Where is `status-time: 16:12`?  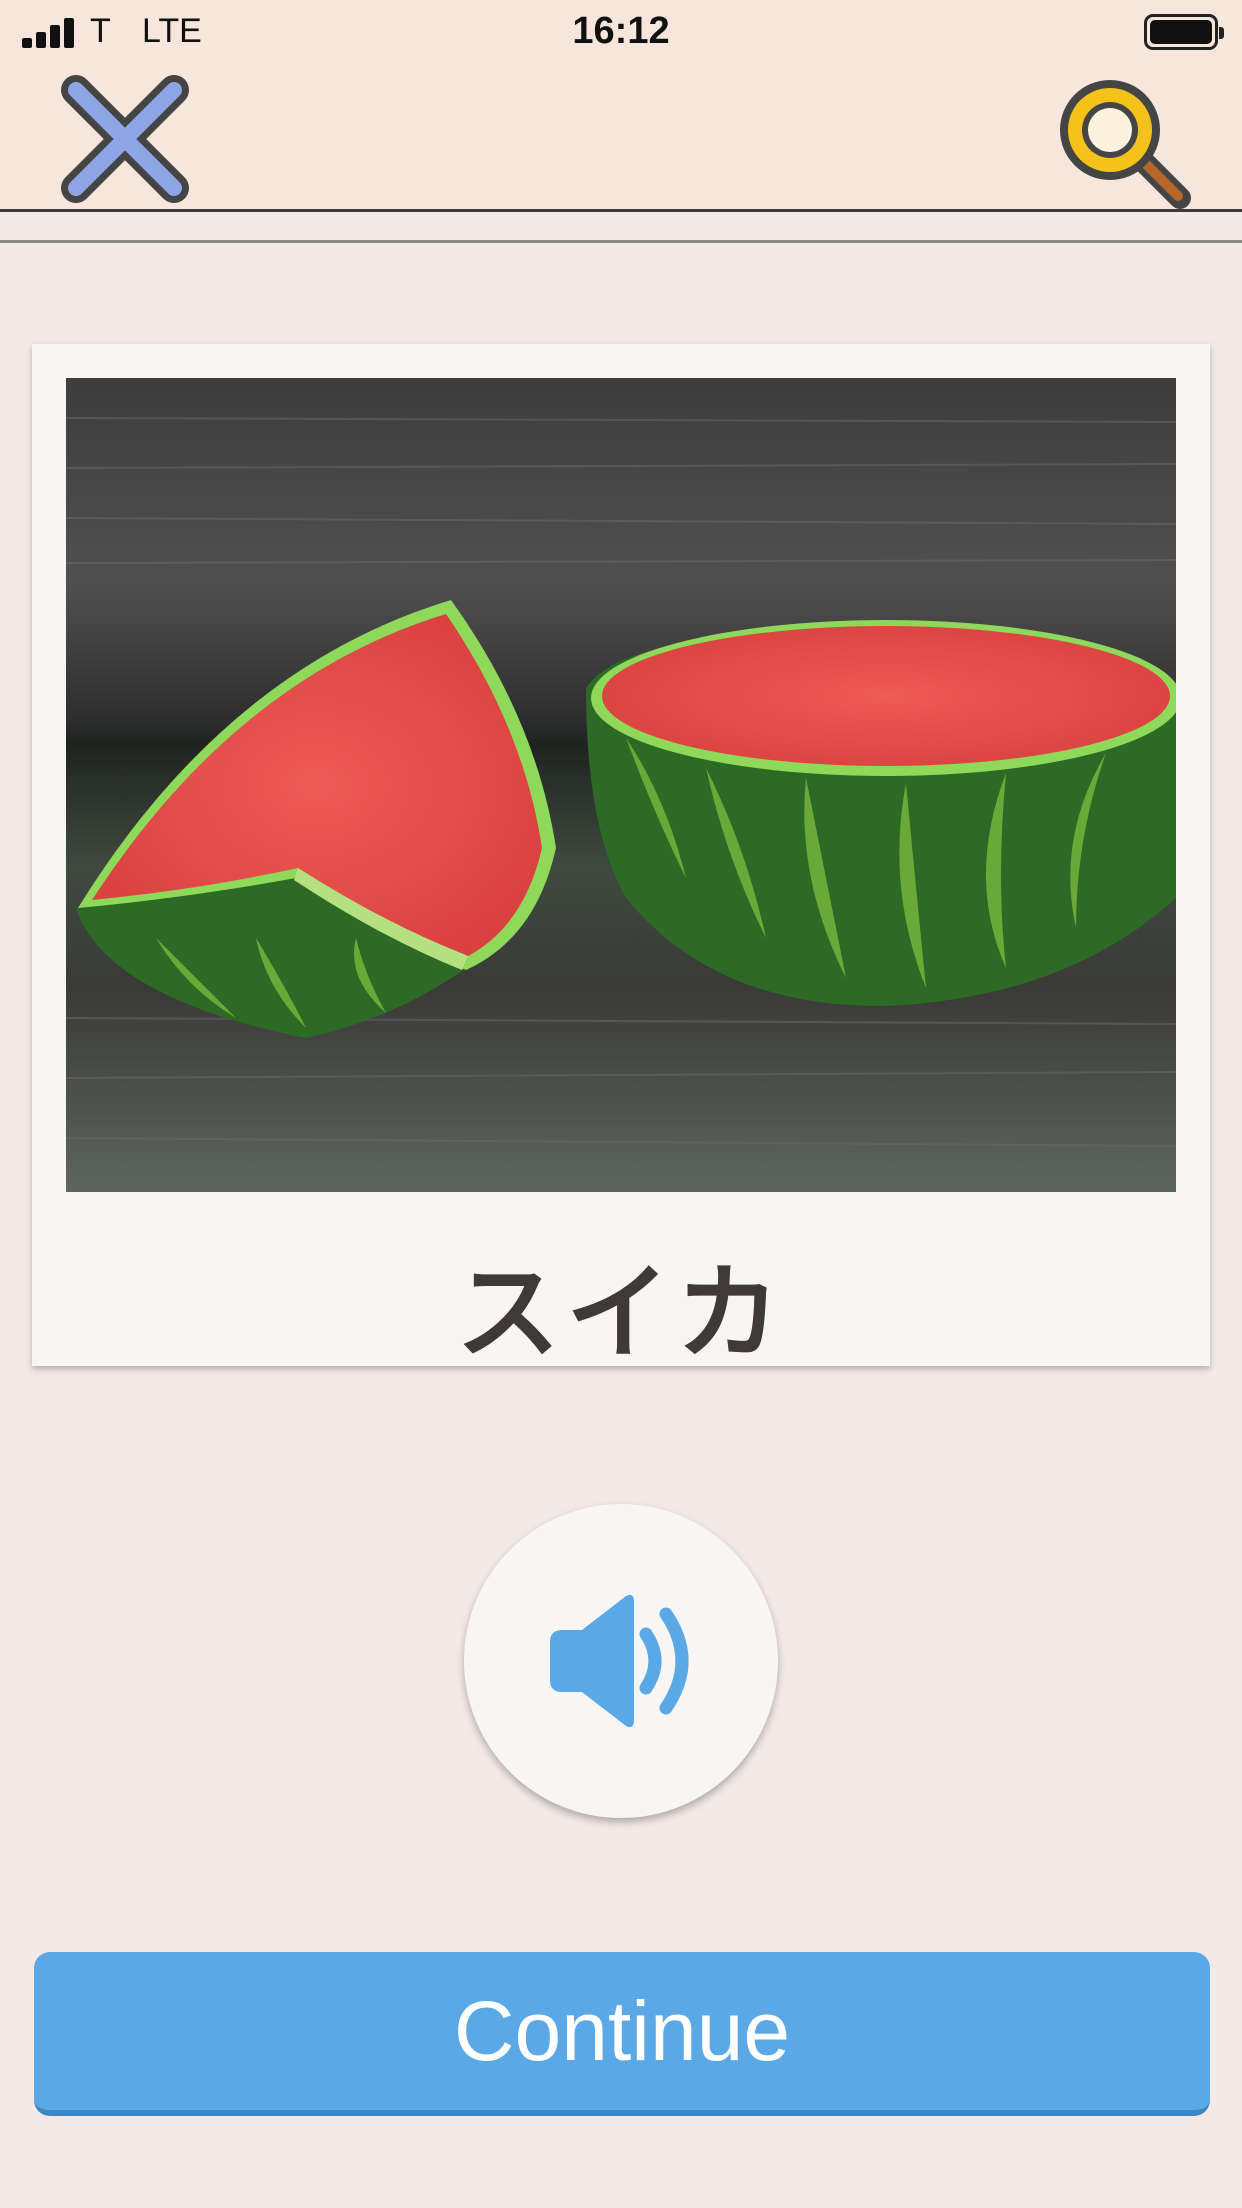 status-time: 16:12 is located at coordinates (621, 31).